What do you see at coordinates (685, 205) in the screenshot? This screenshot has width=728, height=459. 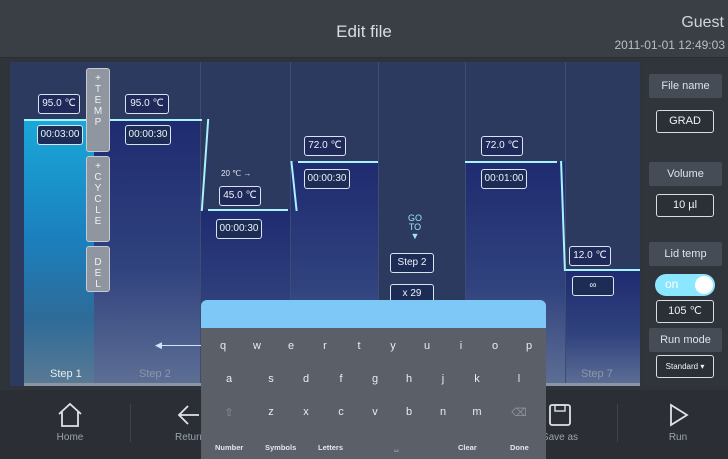 I see `volume-field: 10 µl` at bounding box center [685, 205].